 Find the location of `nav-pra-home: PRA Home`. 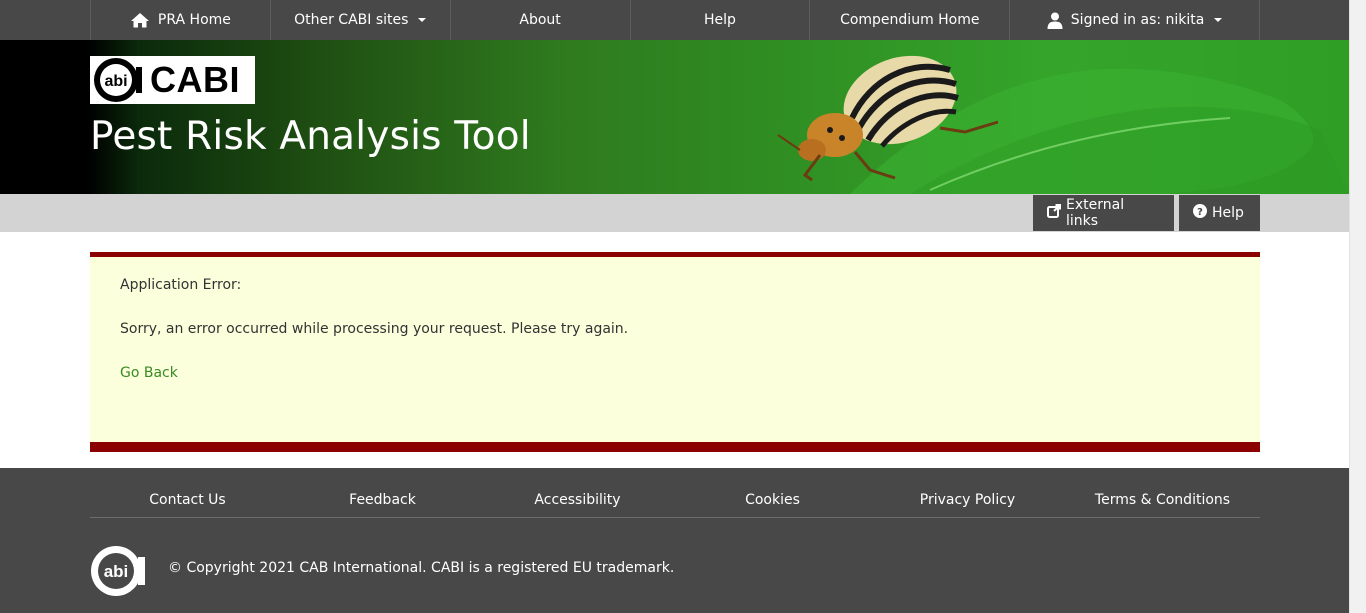

nav-pra-home: PRA Home is located at coordinates (181, 20).